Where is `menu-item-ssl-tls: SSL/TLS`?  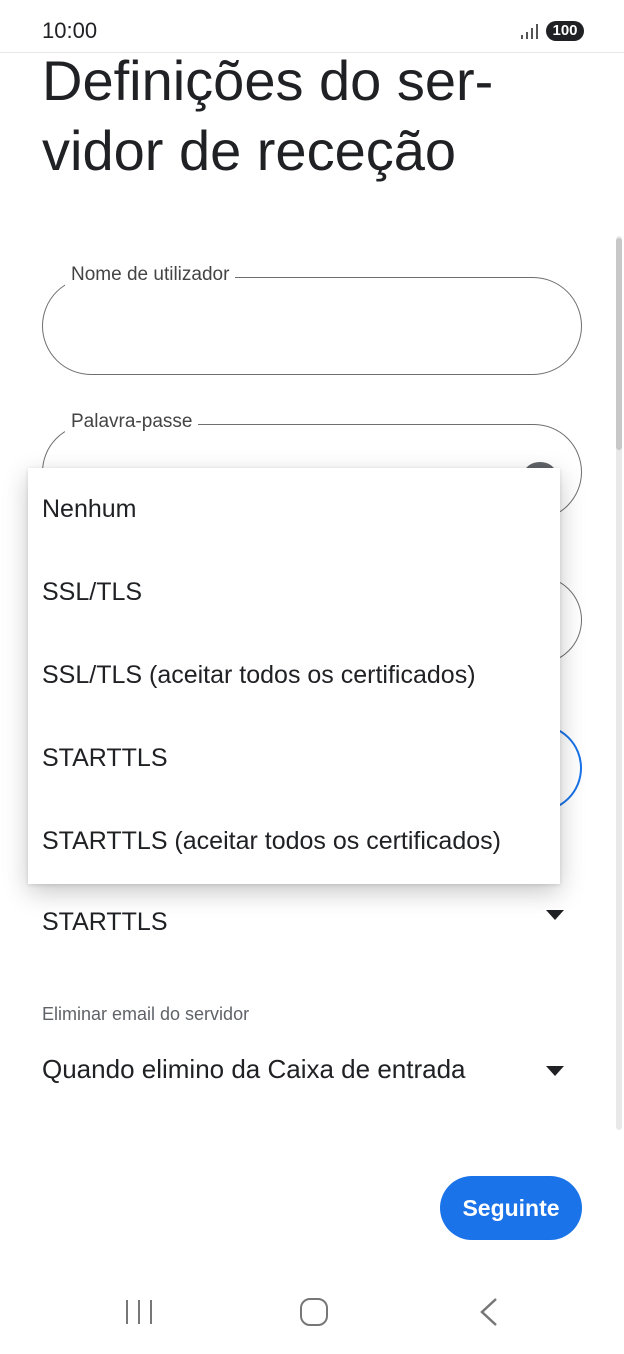 menu-item-ssl-tls: SSL/TLS is located at coordinates (294, 592).